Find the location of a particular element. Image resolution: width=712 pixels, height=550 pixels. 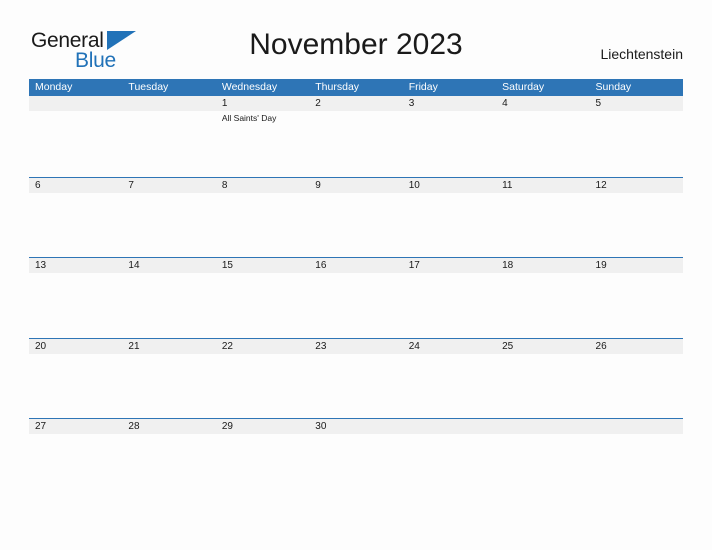

weekday-header-sunday: Sunday is located at coordinates (613, 87).